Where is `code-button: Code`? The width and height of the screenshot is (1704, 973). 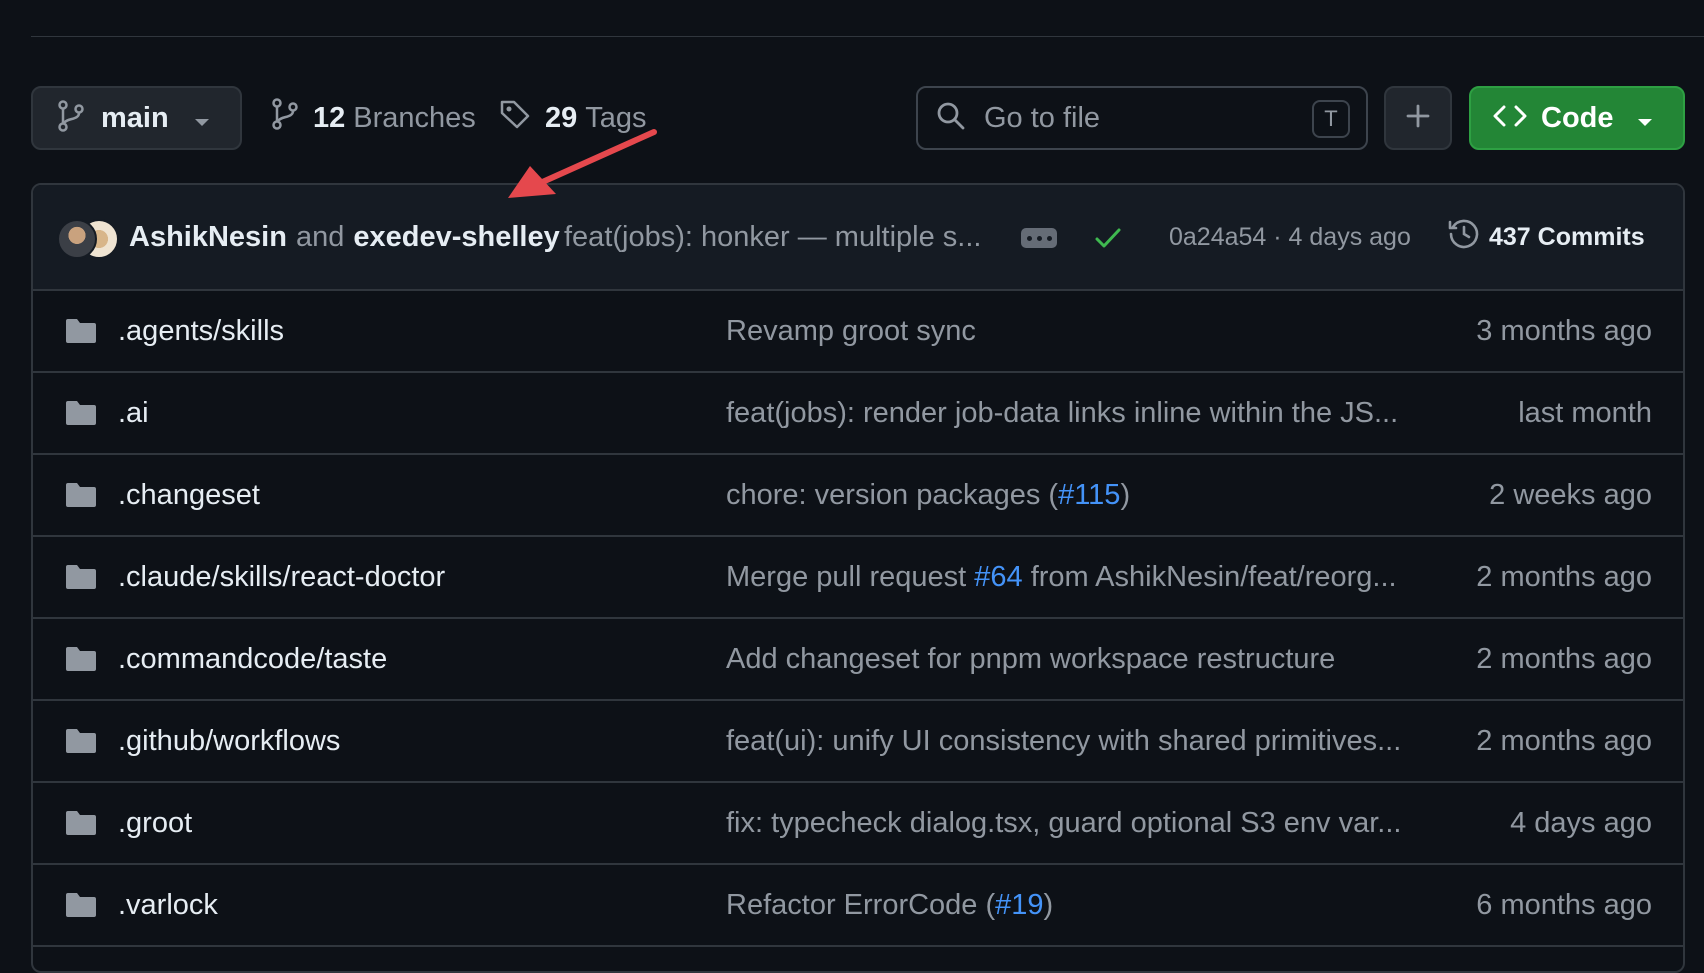
code-button: Code is located at coordinates (1577, 118).